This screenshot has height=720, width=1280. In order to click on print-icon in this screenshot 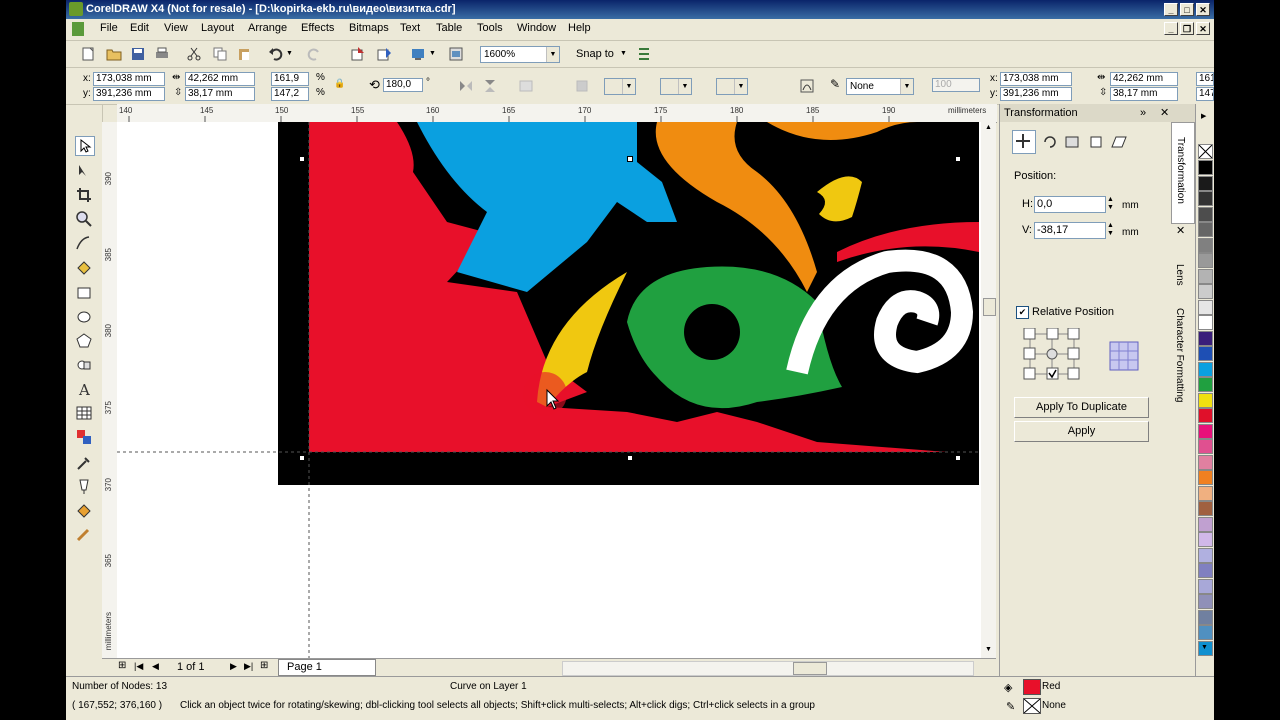, I will do `click(162, 54)`.